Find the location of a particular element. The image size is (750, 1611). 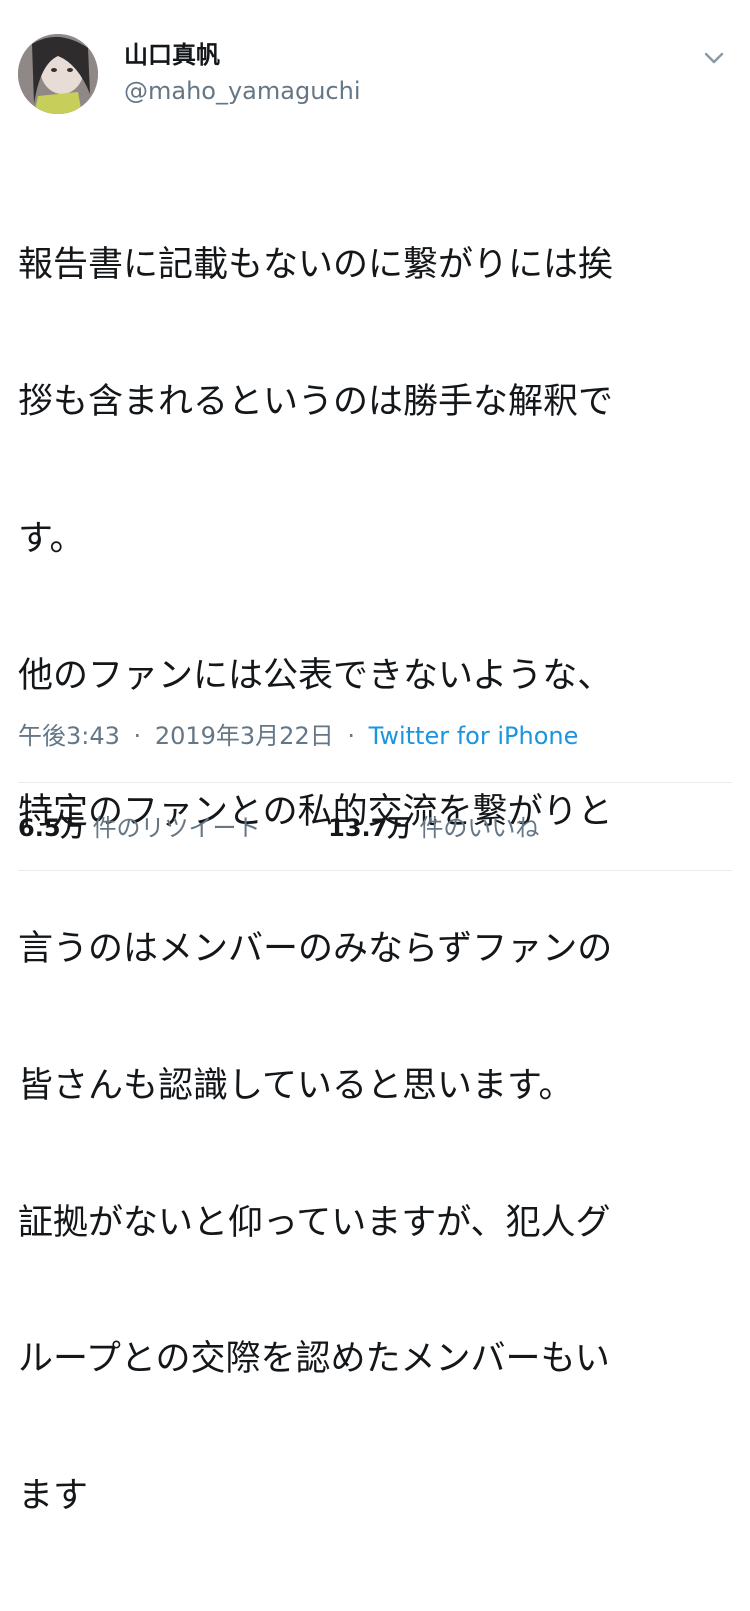

tweet-time: 午後3:43 is located at coordinates (69, 736).